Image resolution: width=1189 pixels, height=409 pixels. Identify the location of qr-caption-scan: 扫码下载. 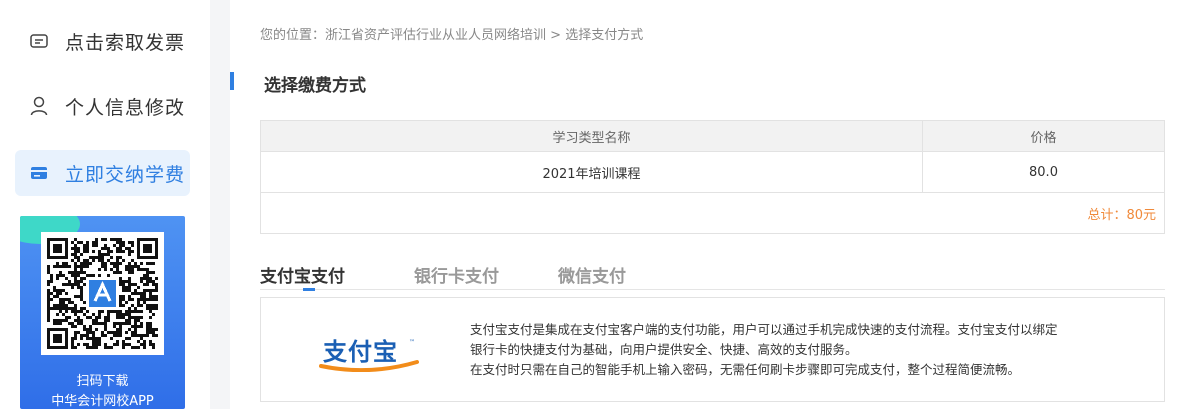
(102, 381).